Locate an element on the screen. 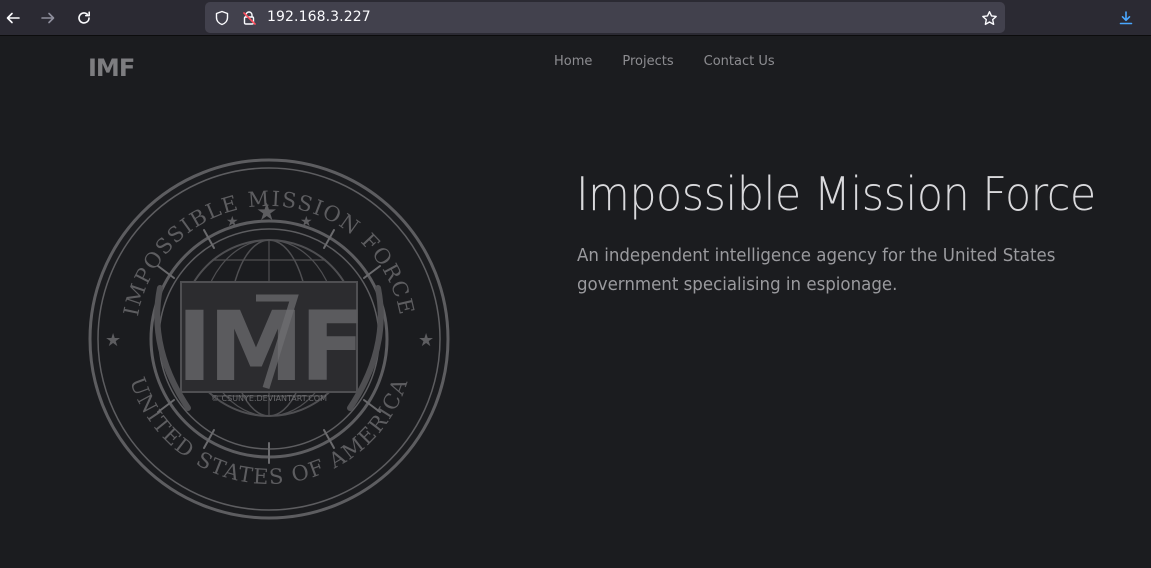  nav-projects: Projects is located at coordinates (647, 61).